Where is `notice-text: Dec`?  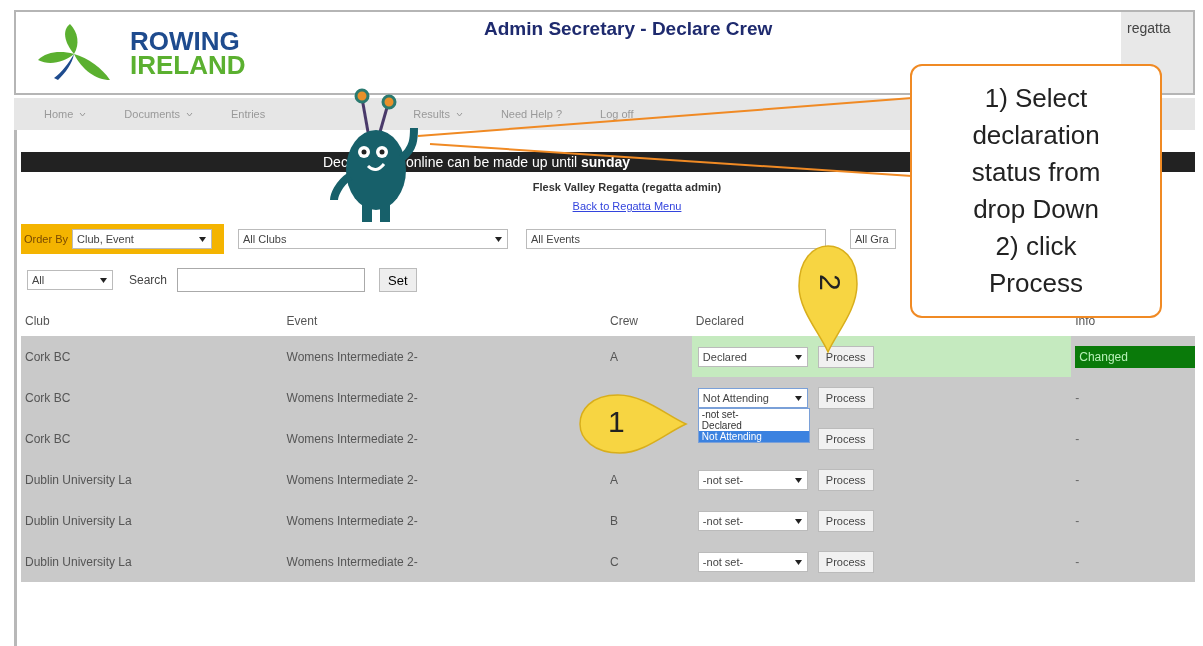
notice-text: Dec is located at coordinates (335, 162).